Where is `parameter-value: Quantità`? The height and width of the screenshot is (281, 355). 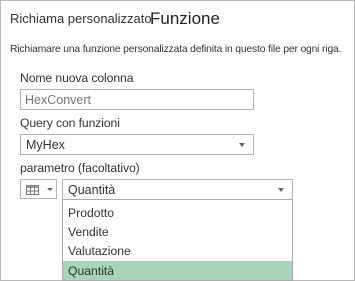
parameter-value: Quantità is located at coordinates (92, 190).